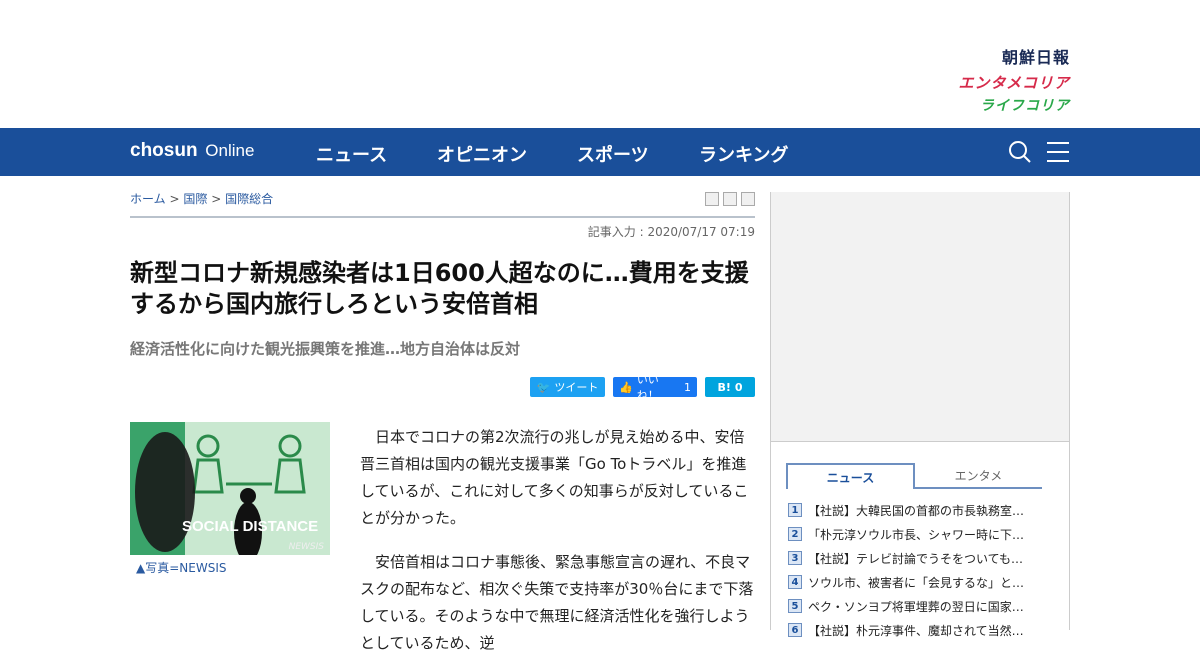  I want to click on nav-item-opinion: オピニオン, so click(482, 154).